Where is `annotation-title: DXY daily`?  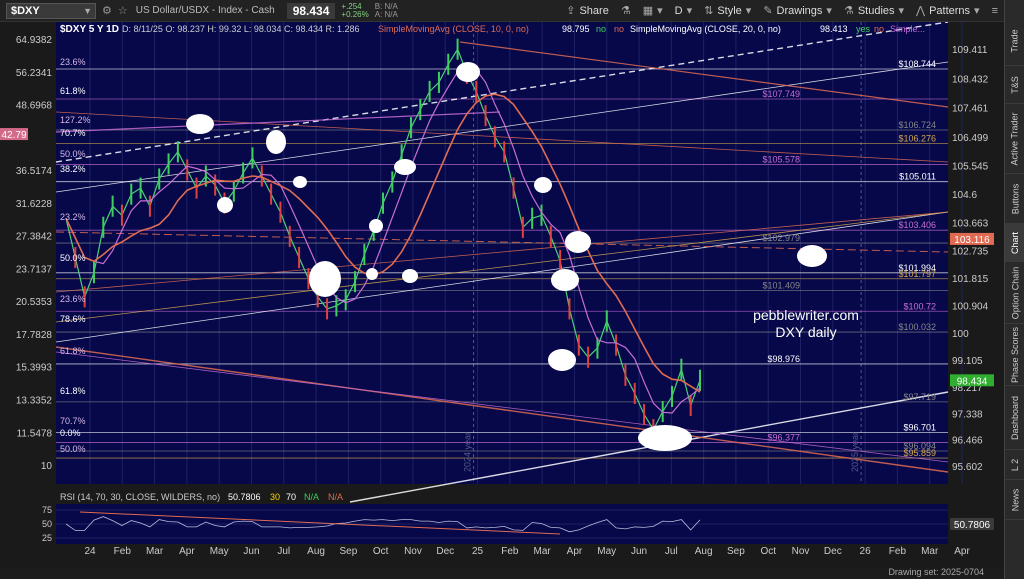 annotation-title: DXY daily is located at coordinates (805, 332).